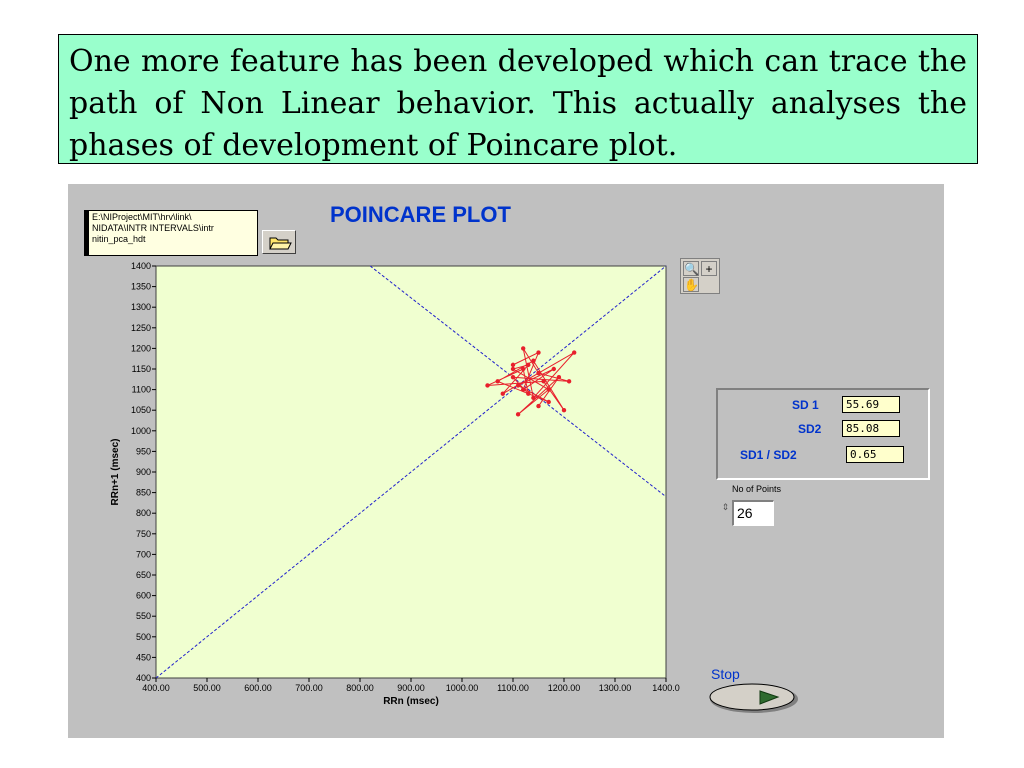 The image size is (1024, 768). I want to click on x-tick-label: 900.00, so click(411, 688).